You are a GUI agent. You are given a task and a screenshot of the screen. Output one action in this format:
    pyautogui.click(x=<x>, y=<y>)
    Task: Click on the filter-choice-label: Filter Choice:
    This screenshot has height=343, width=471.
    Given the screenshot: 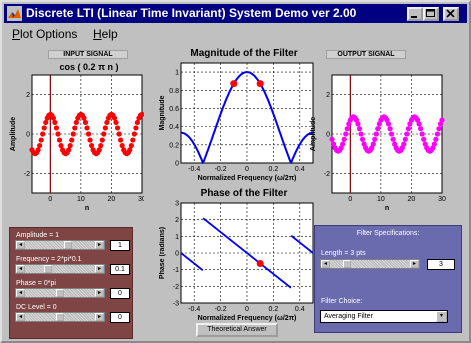 What is the action you would take?
    pyautogui.click(x=342, y=301)
    